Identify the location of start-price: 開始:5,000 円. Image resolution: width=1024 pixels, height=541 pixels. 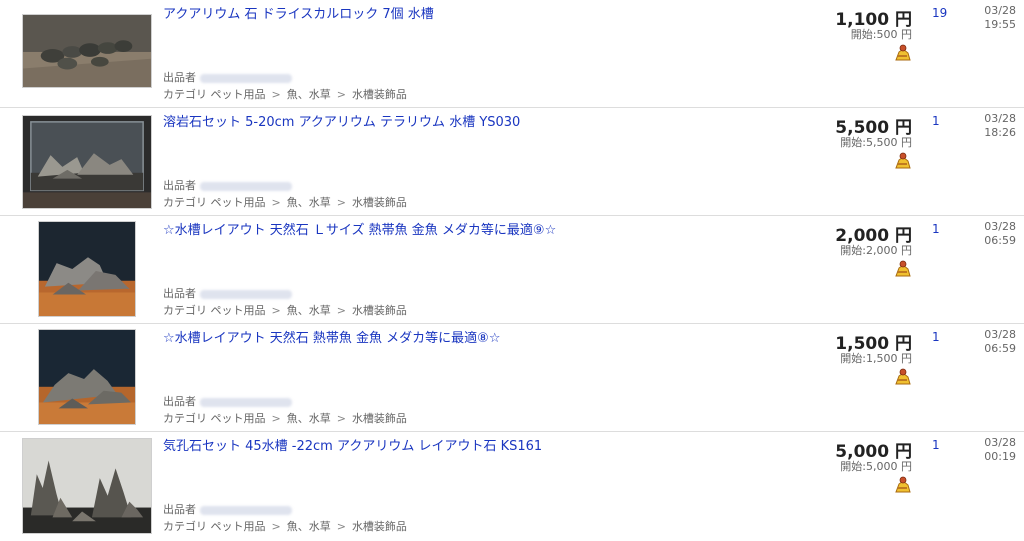
(876, 466).